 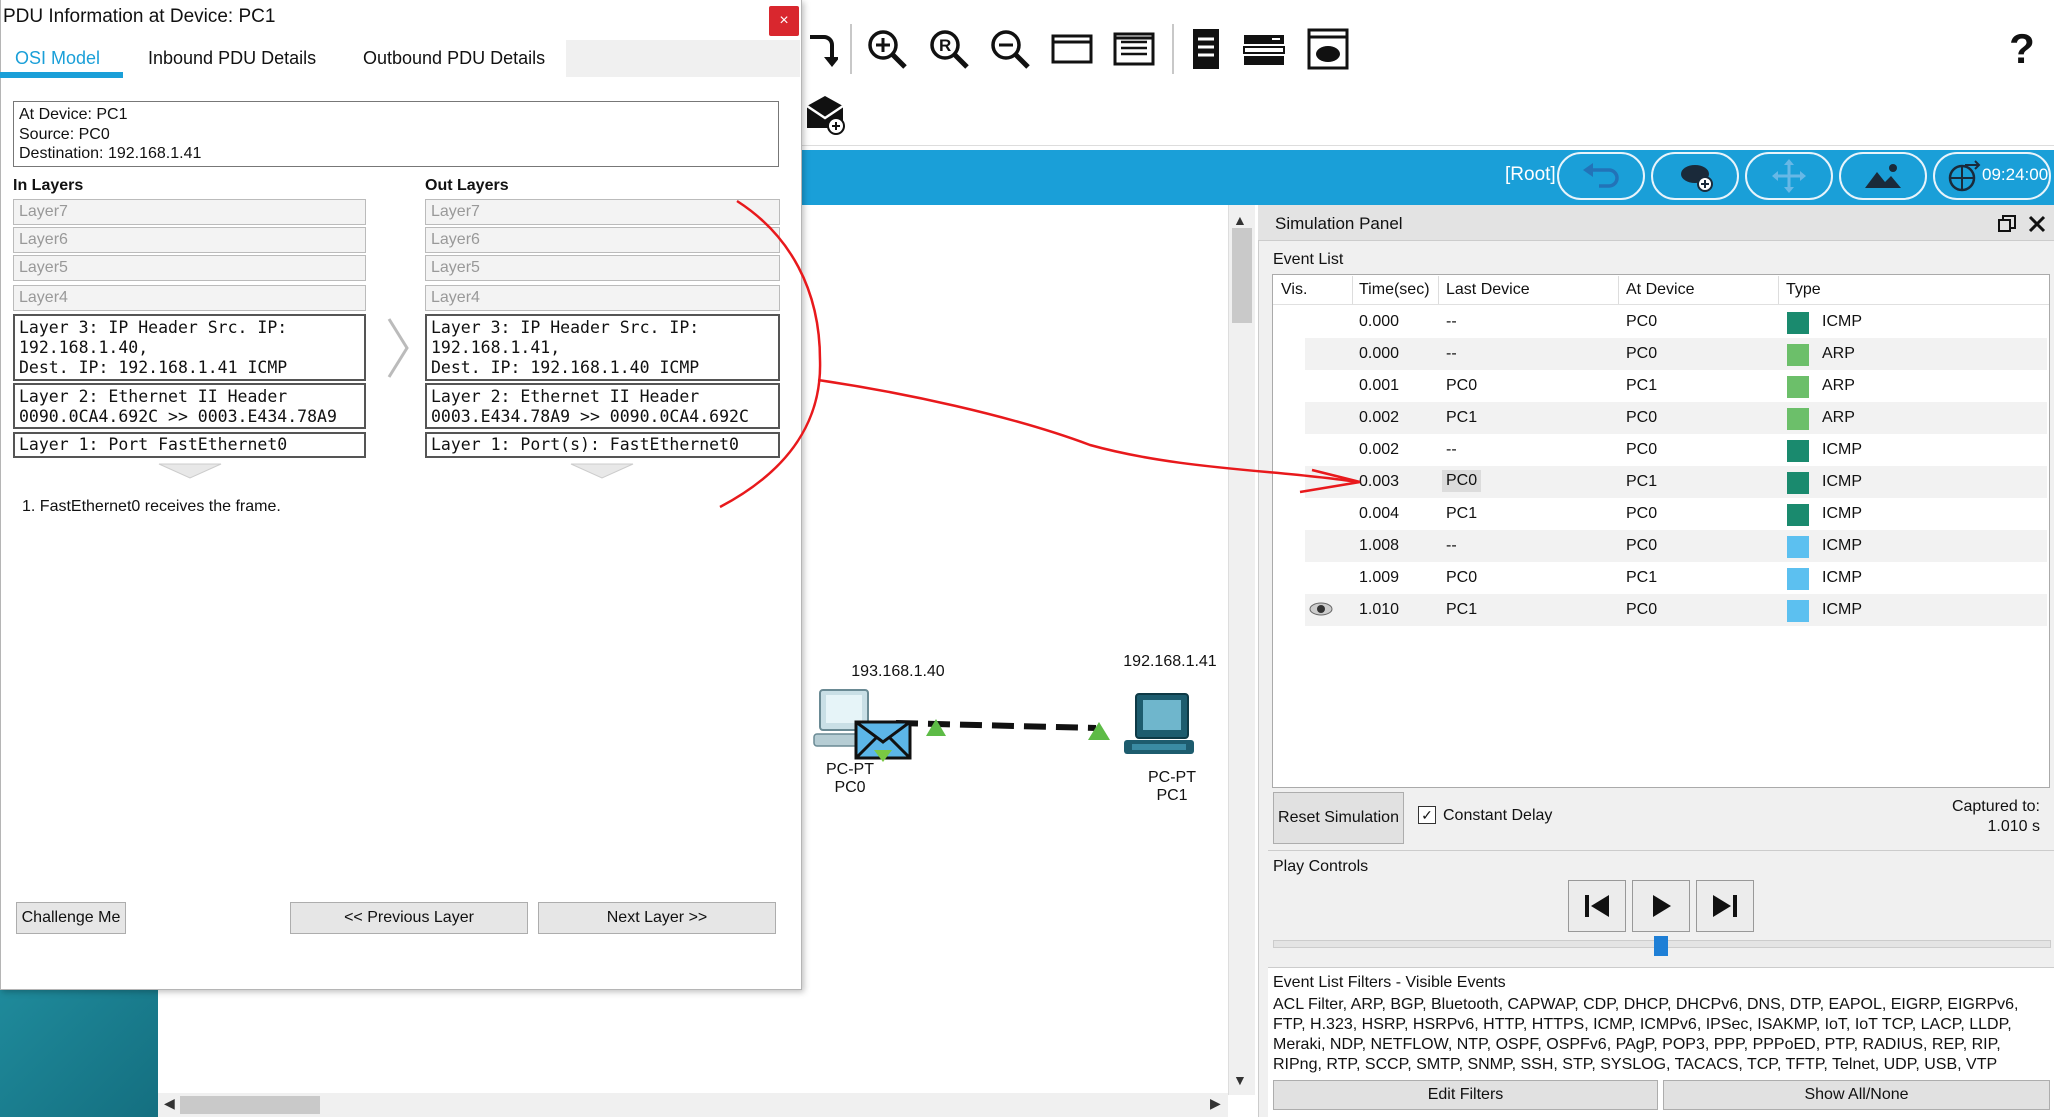 I want to click on scroll-down-icon: ▼, so click(x=1240, y=1080).